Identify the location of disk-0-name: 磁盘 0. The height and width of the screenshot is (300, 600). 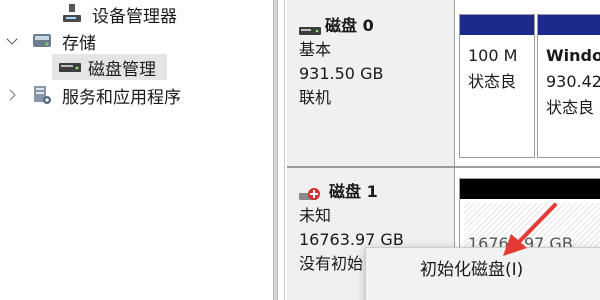
(349, 25).